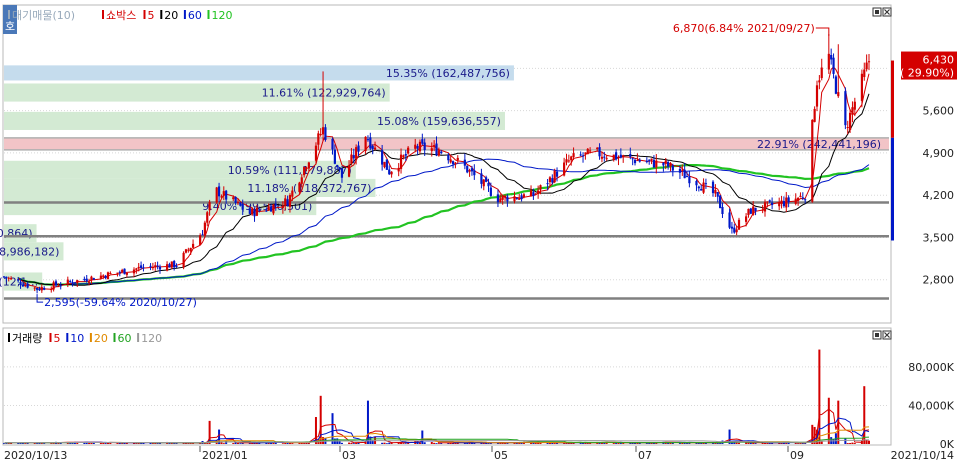 Image resolution: width=959 pixels, height=465 pixels. What do you see at coordinates (125, 338) in the screenshot?
I see `volume-legend-item-label: 60` at bounding box center [125, 338].